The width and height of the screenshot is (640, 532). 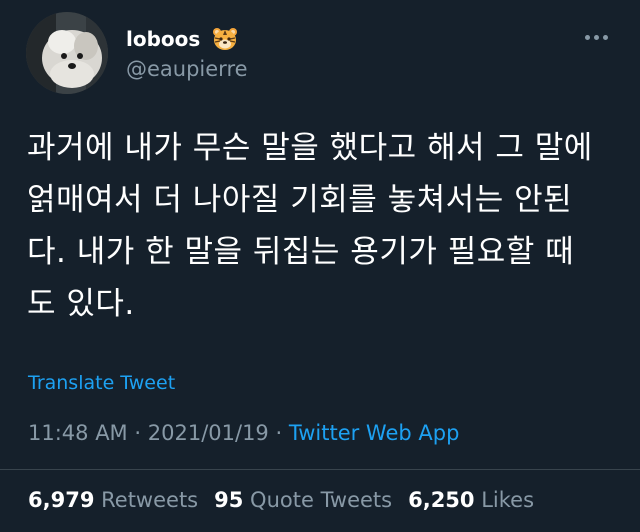 I want to click on quote-tweets-label: Quote Tweets, so click(x=321, y=500).